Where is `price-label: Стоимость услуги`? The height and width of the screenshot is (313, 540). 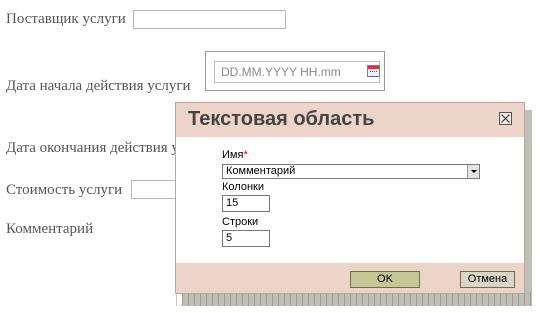 price-label: Стоимость услуги is located at coordinates (64, 190).